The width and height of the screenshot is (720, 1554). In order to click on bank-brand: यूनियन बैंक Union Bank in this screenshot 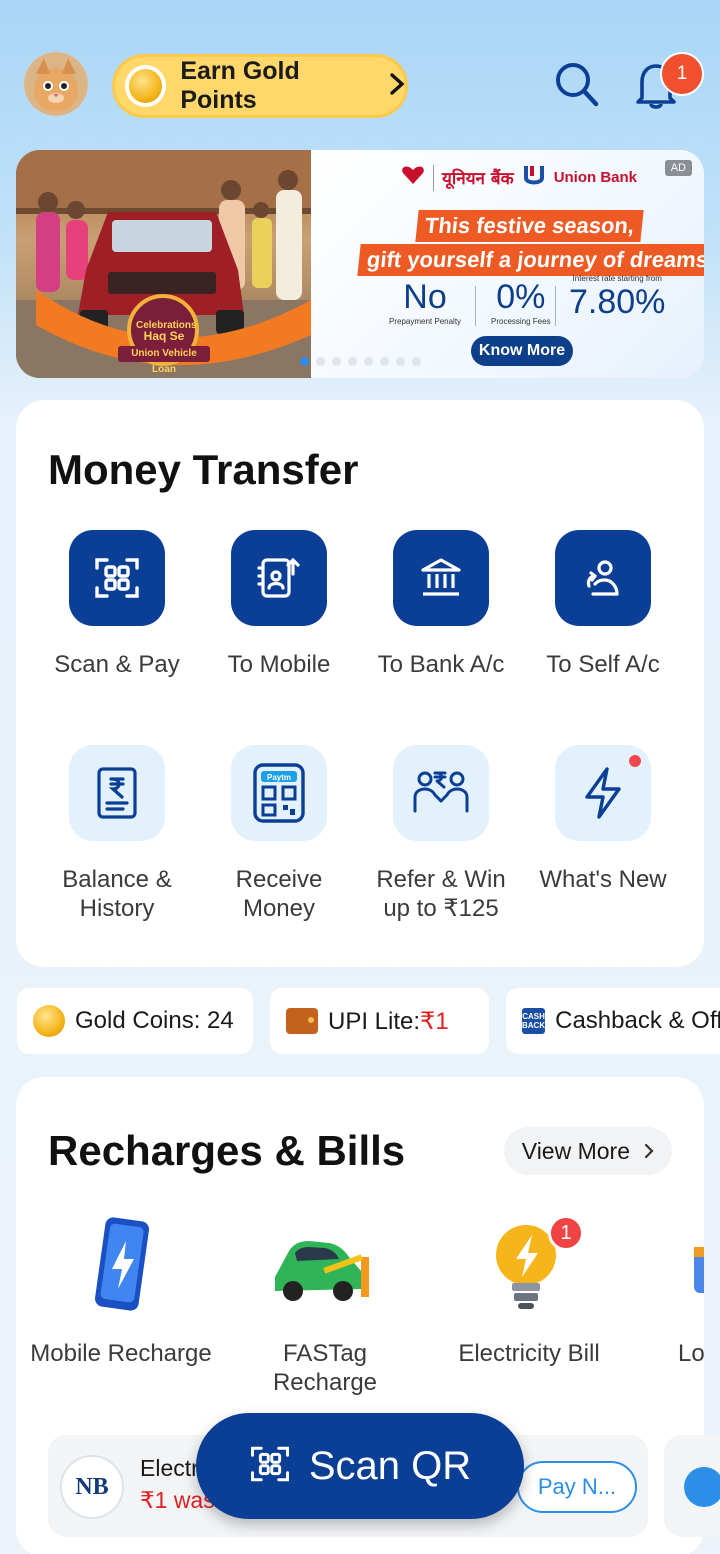, I will do `click(519, 177)`.